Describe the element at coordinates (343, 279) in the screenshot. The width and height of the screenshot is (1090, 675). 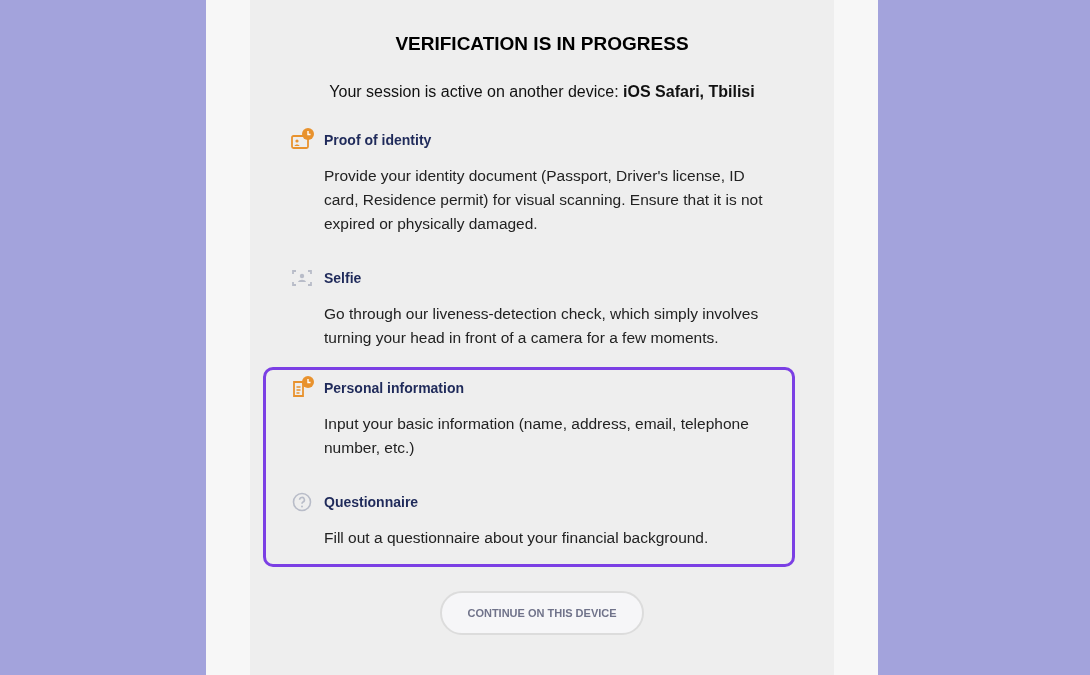
I see `step-title: Selfie` at that location.